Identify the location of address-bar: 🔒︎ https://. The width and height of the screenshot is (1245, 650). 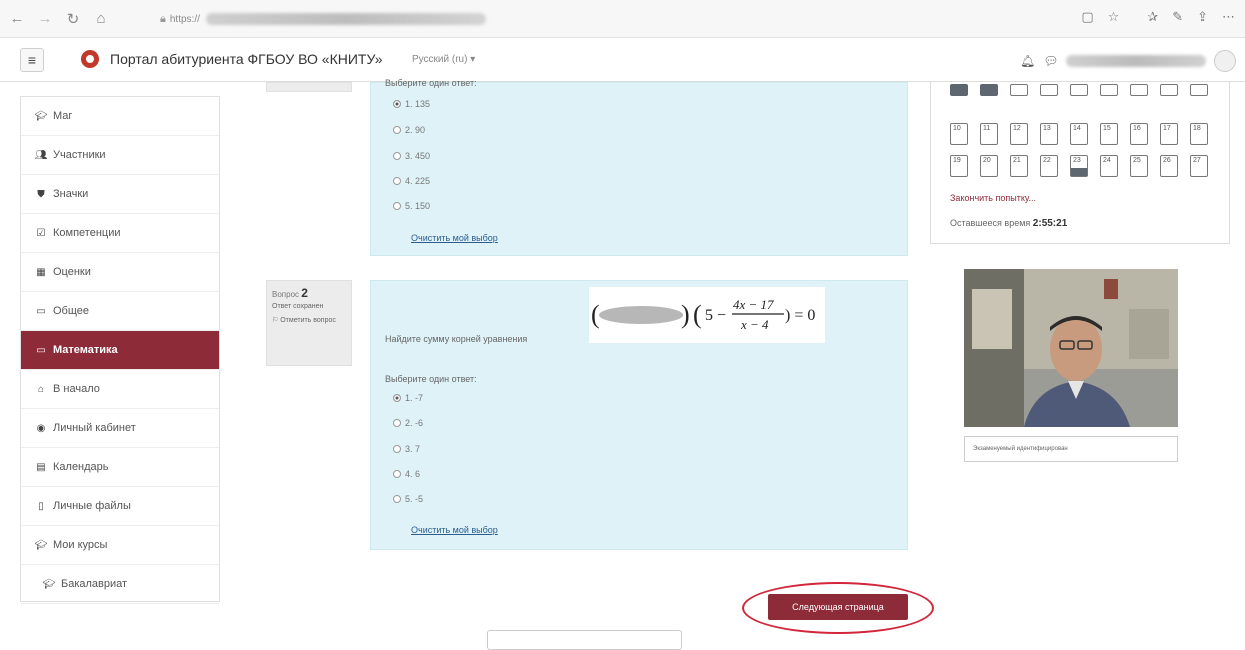
(330, 19).